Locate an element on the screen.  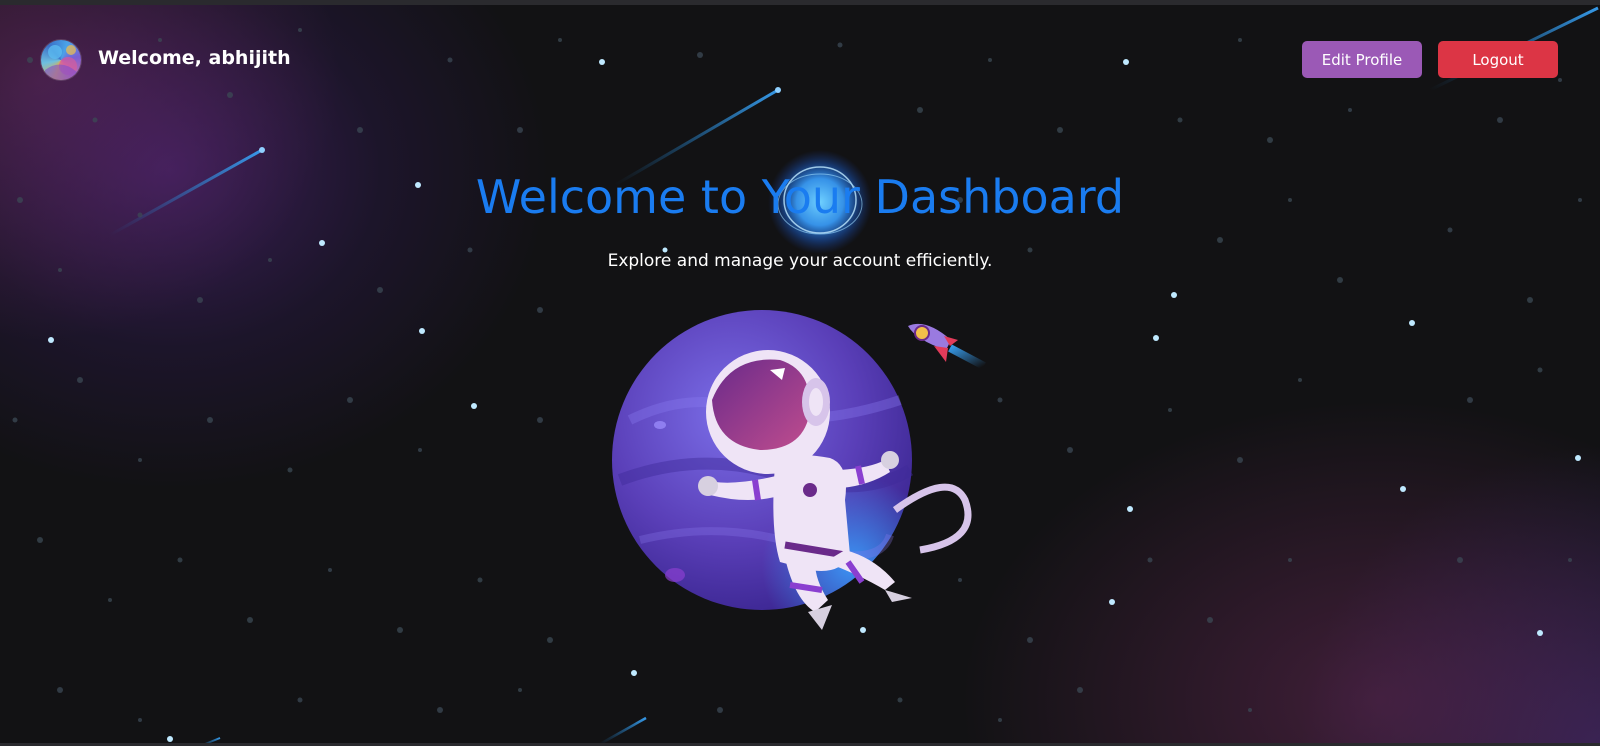
avatar-image-icon is located at coordinates (61, 62).